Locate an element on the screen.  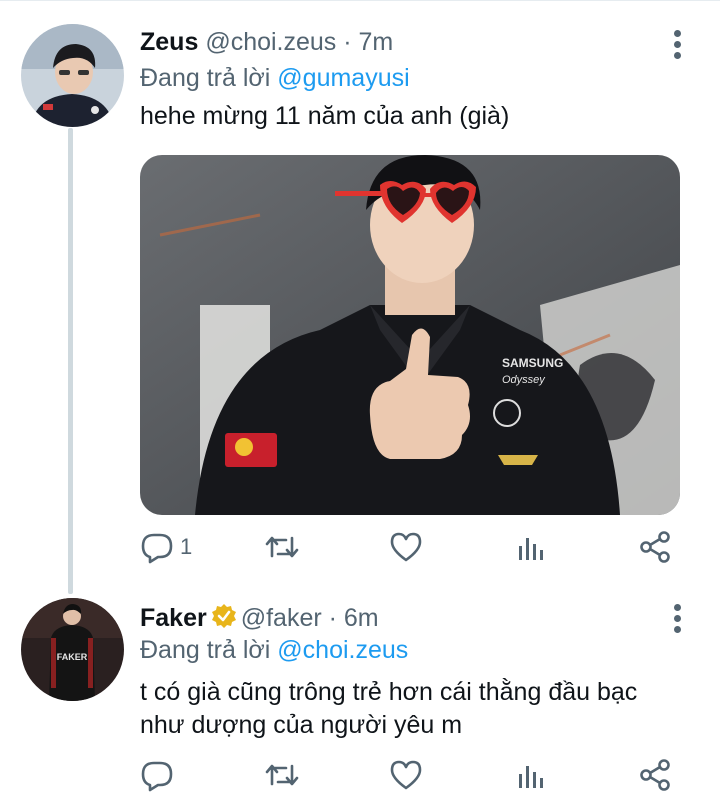
reply-count: 1 is located at coordinates (186, 546).